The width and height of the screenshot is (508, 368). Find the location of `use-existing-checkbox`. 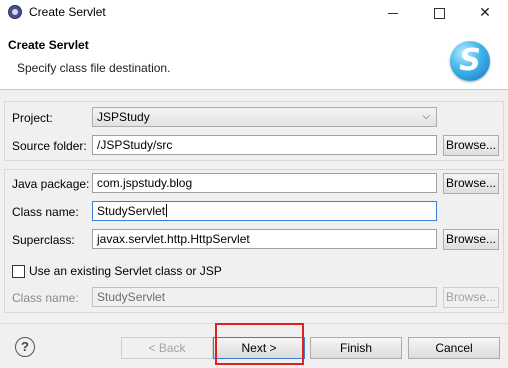

use-existing-checkbox is located at coordinates (18, 271).